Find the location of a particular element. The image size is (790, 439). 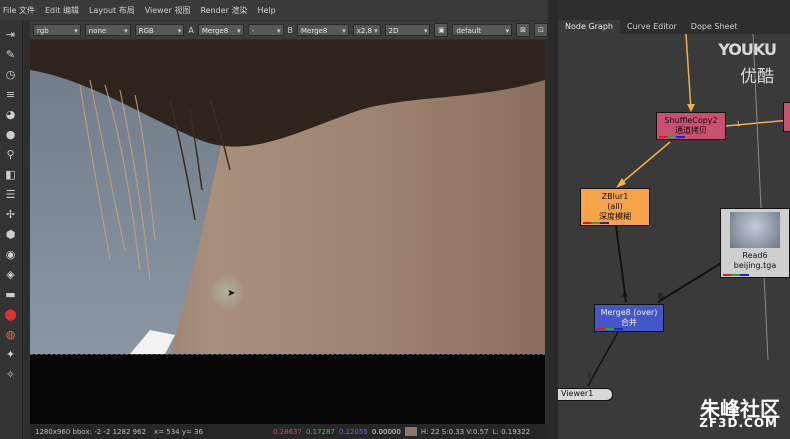

input-a-dropdown: Merge8 is located at coordinates (220, 30).